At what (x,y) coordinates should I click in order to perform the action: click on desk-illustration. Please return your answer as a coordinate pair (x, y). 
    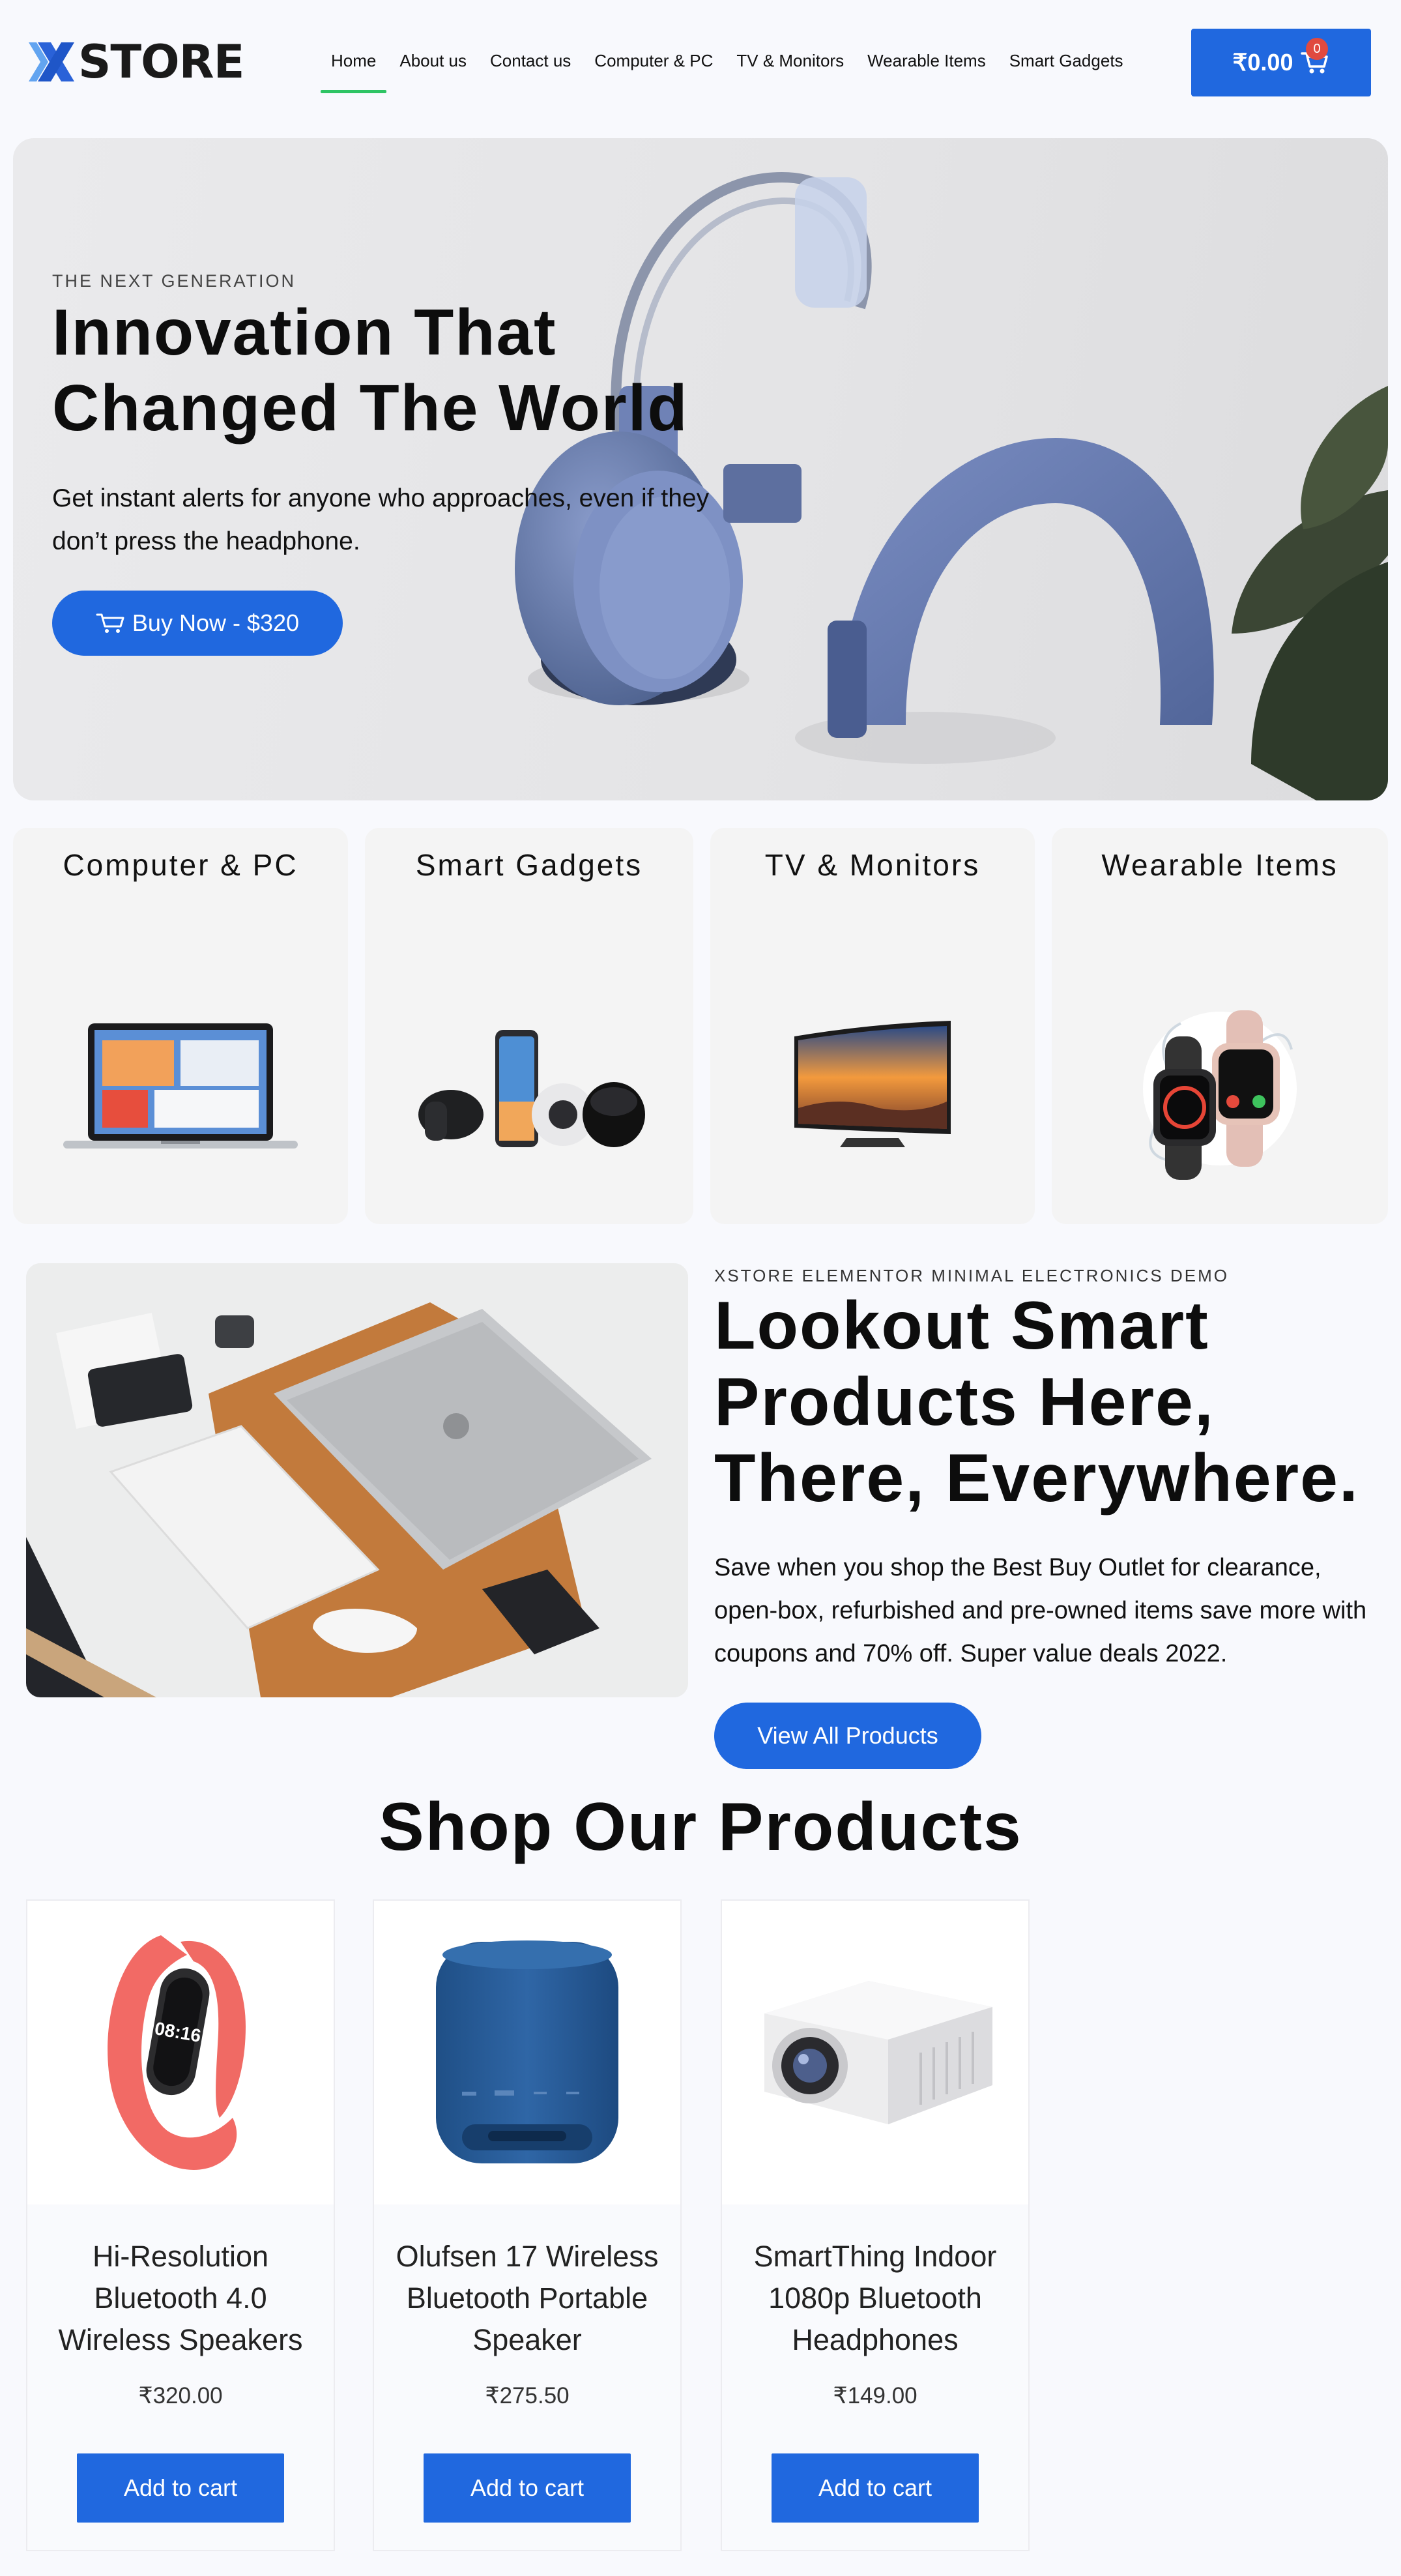
    Looking at the image, I should click on (357, 1480).